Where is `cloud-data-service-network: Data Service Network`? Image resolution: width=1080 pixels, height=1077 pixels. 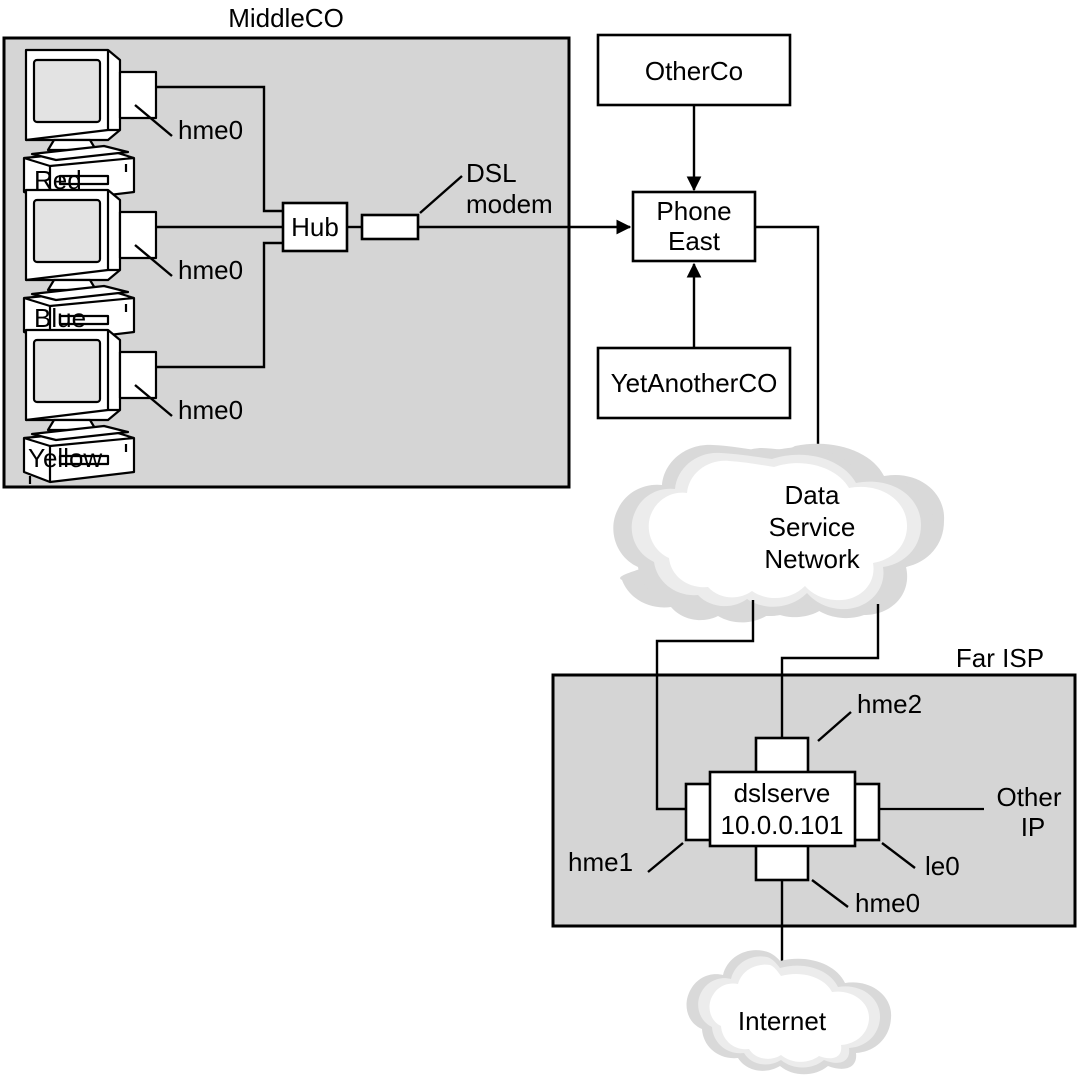
cloud-data-service-network: Data Service Network is located at coordinates (779, 533).